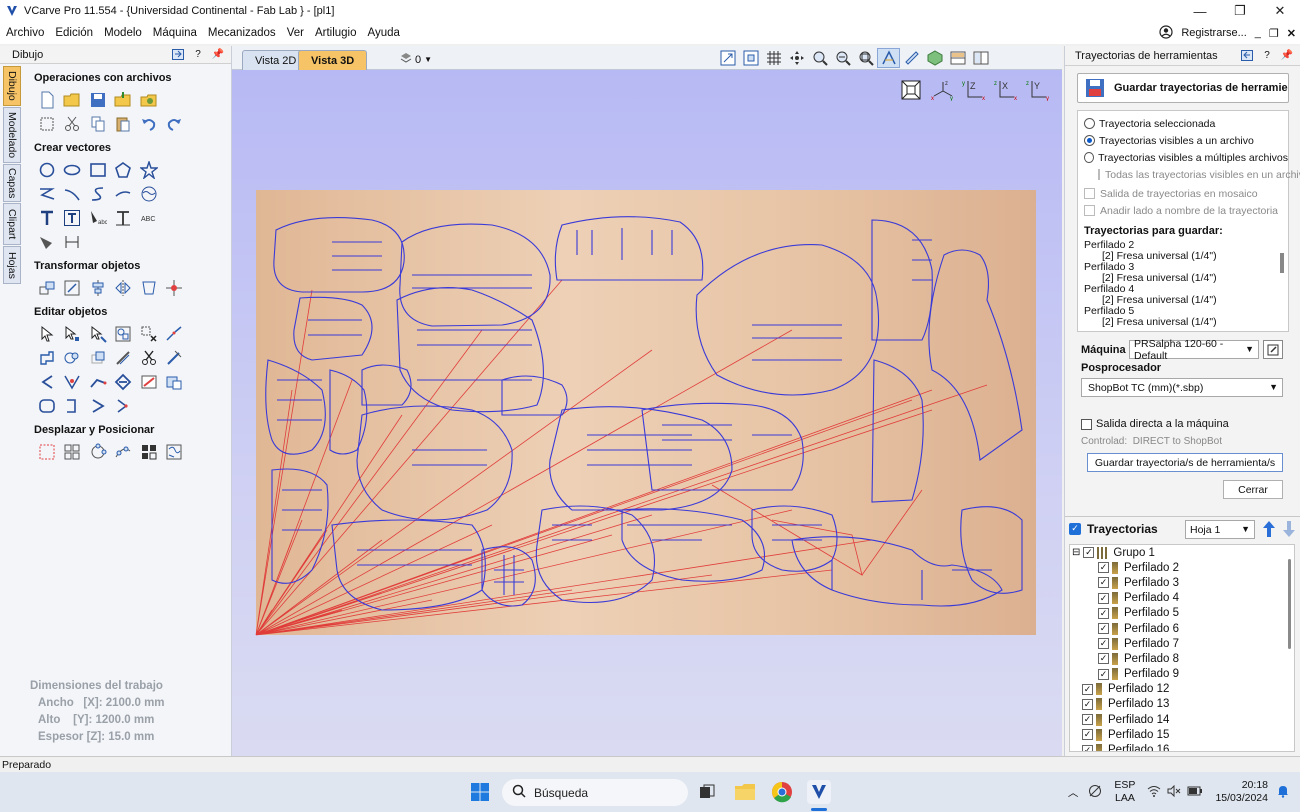 Image resolution: width=1300 pixels, height=812 pixels. I want to click on collapse-icon: ⊟, so click(1076, 552).